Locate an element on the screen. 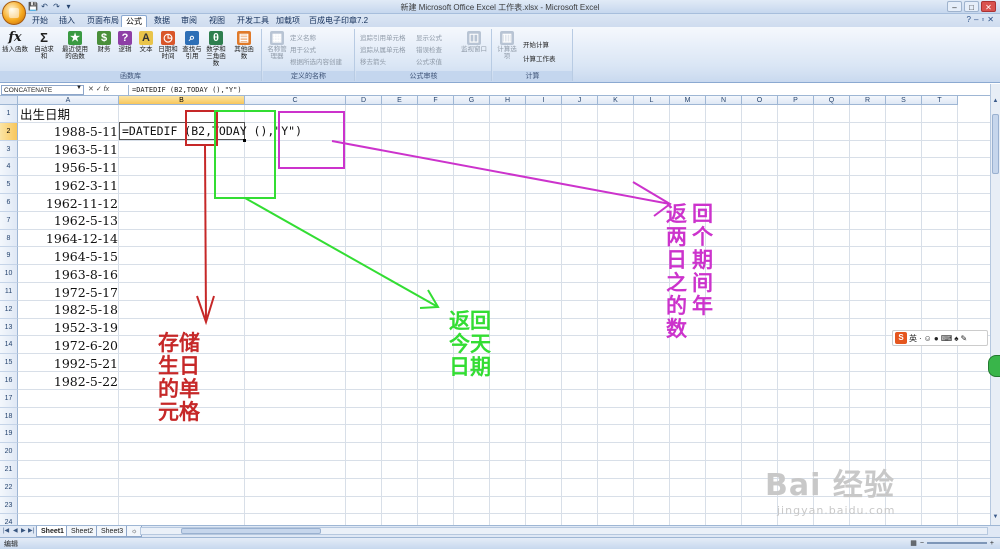  column-header-r: R is located at coordinates (868, 100).